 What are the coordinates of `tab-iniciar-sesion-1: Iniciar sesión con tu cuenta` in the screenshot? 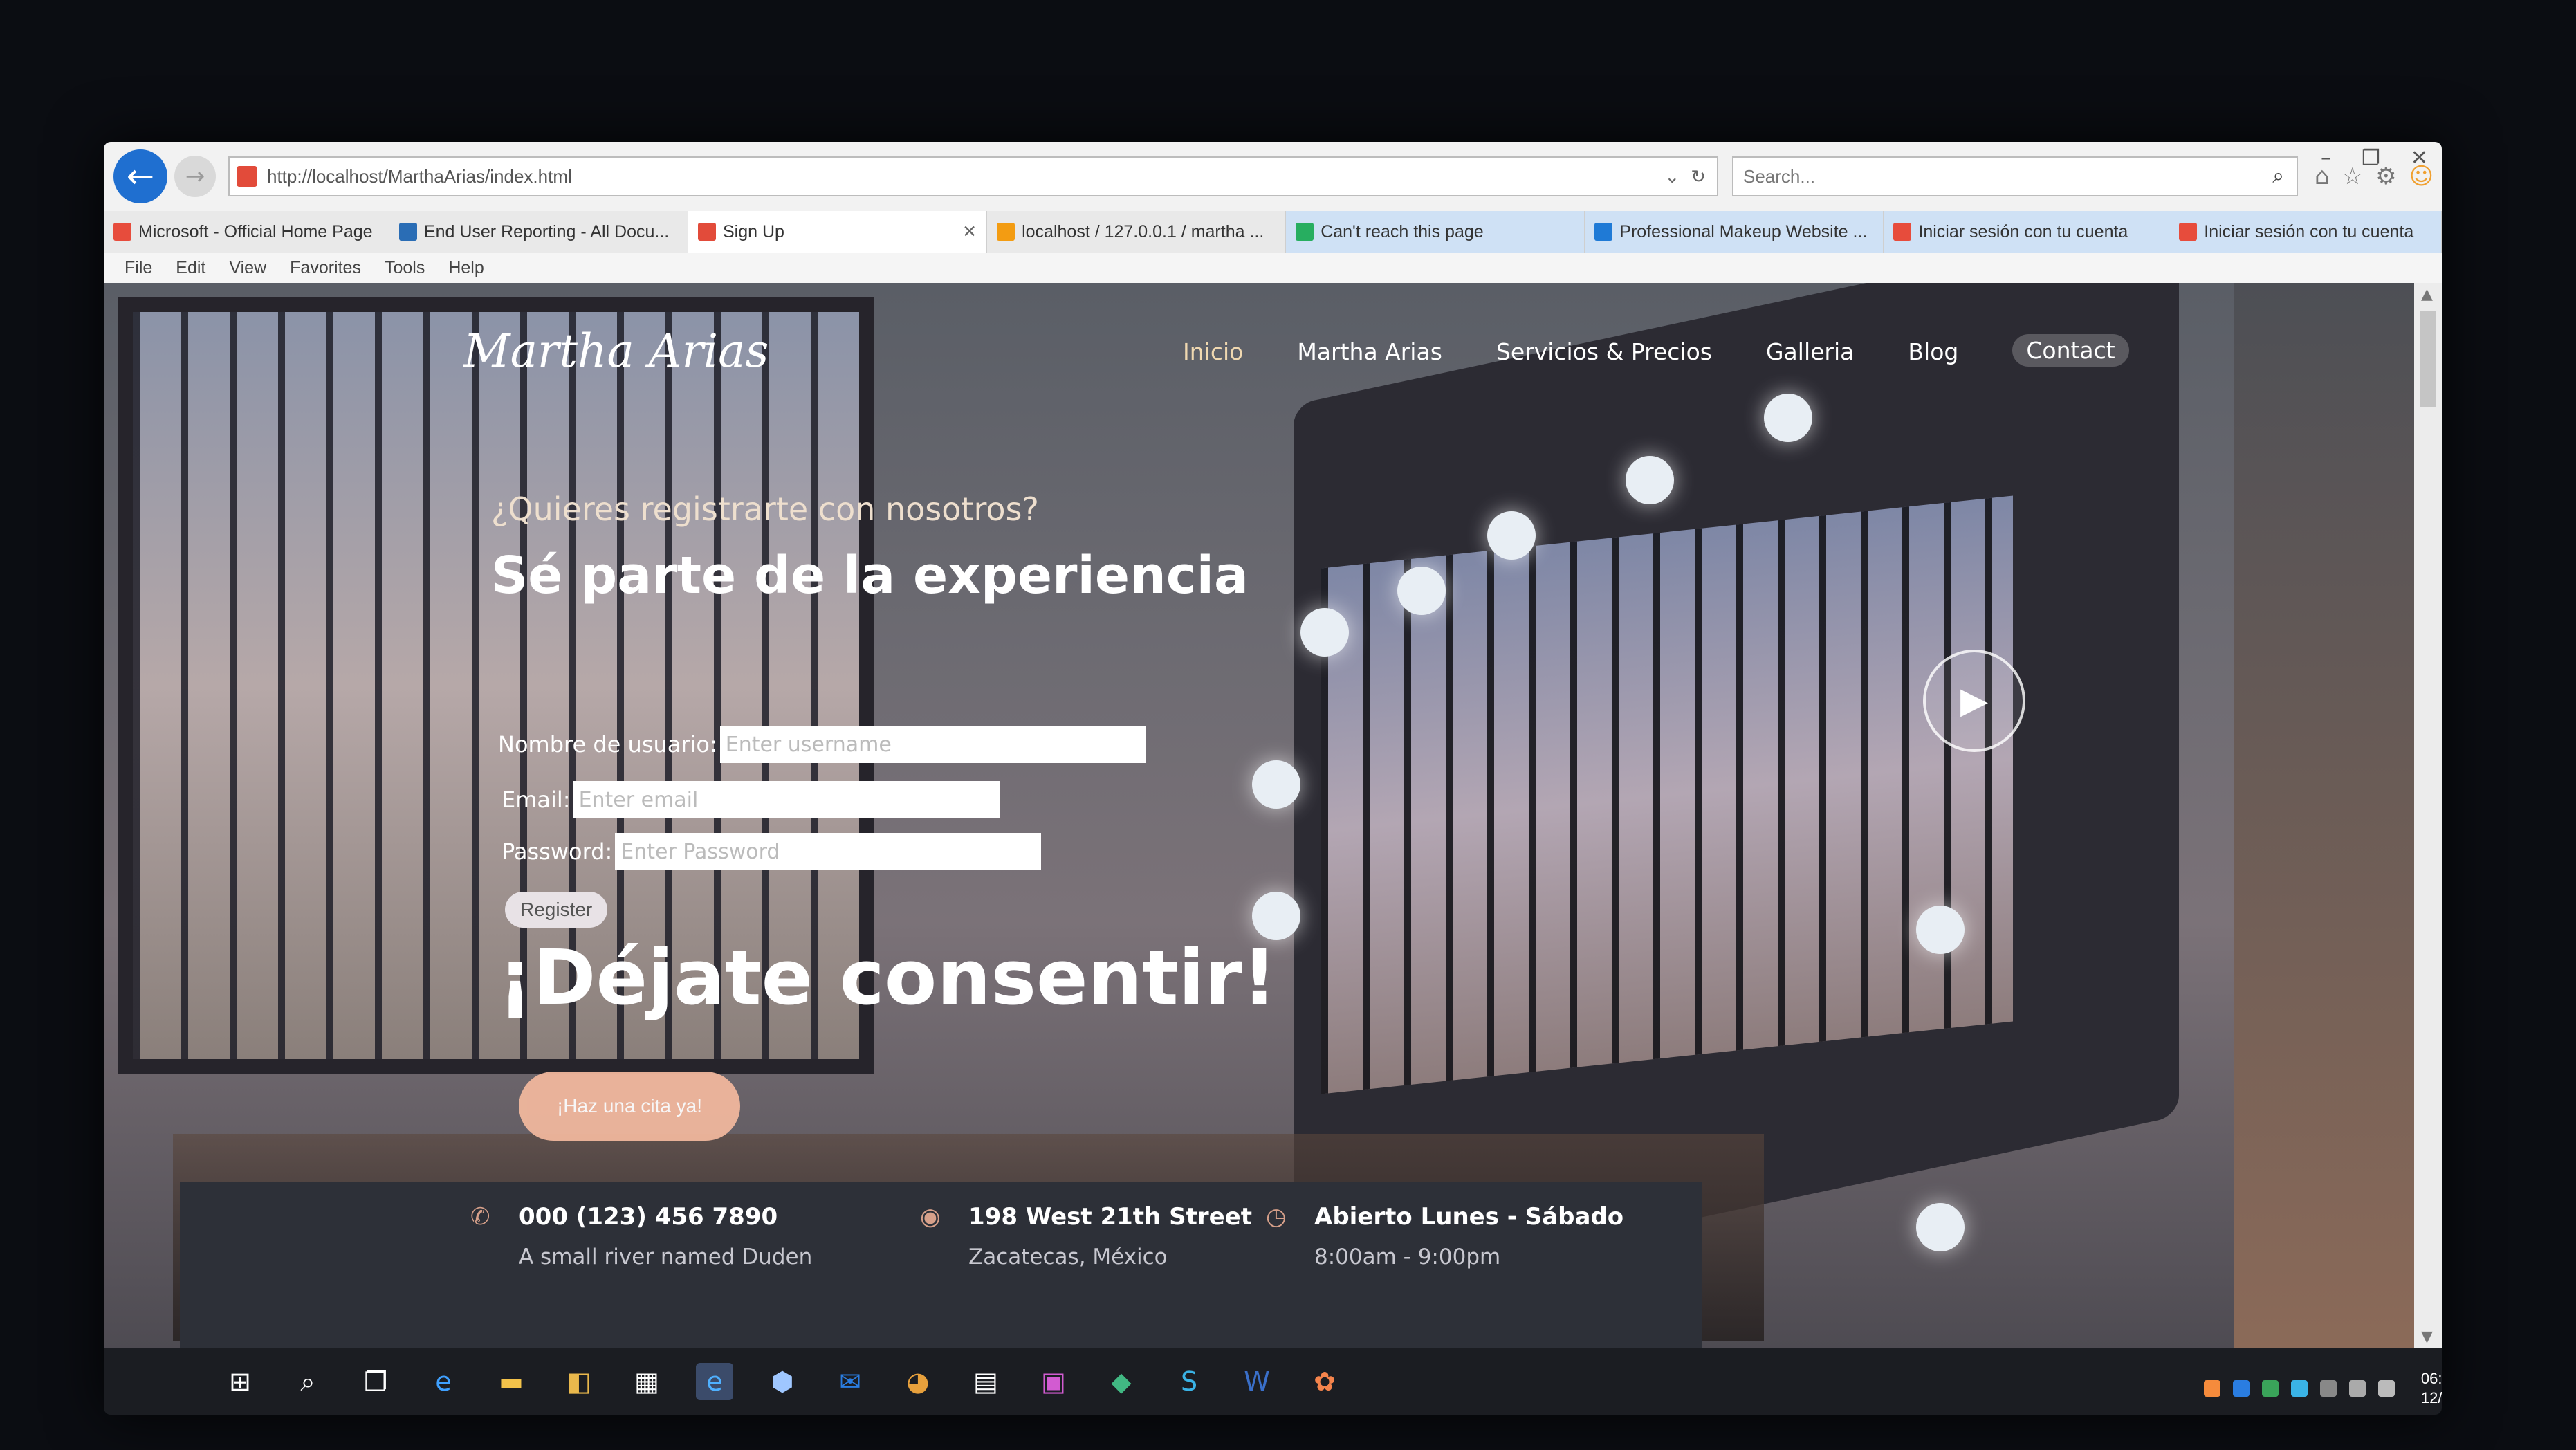 It's located at (2027, 232).